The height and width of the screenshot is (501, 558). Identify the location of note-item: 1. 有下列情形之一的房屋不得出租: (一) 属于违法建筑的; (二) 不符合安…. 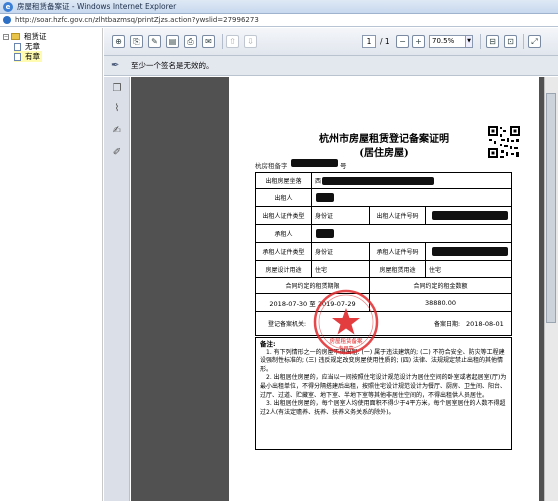
(382, 360).